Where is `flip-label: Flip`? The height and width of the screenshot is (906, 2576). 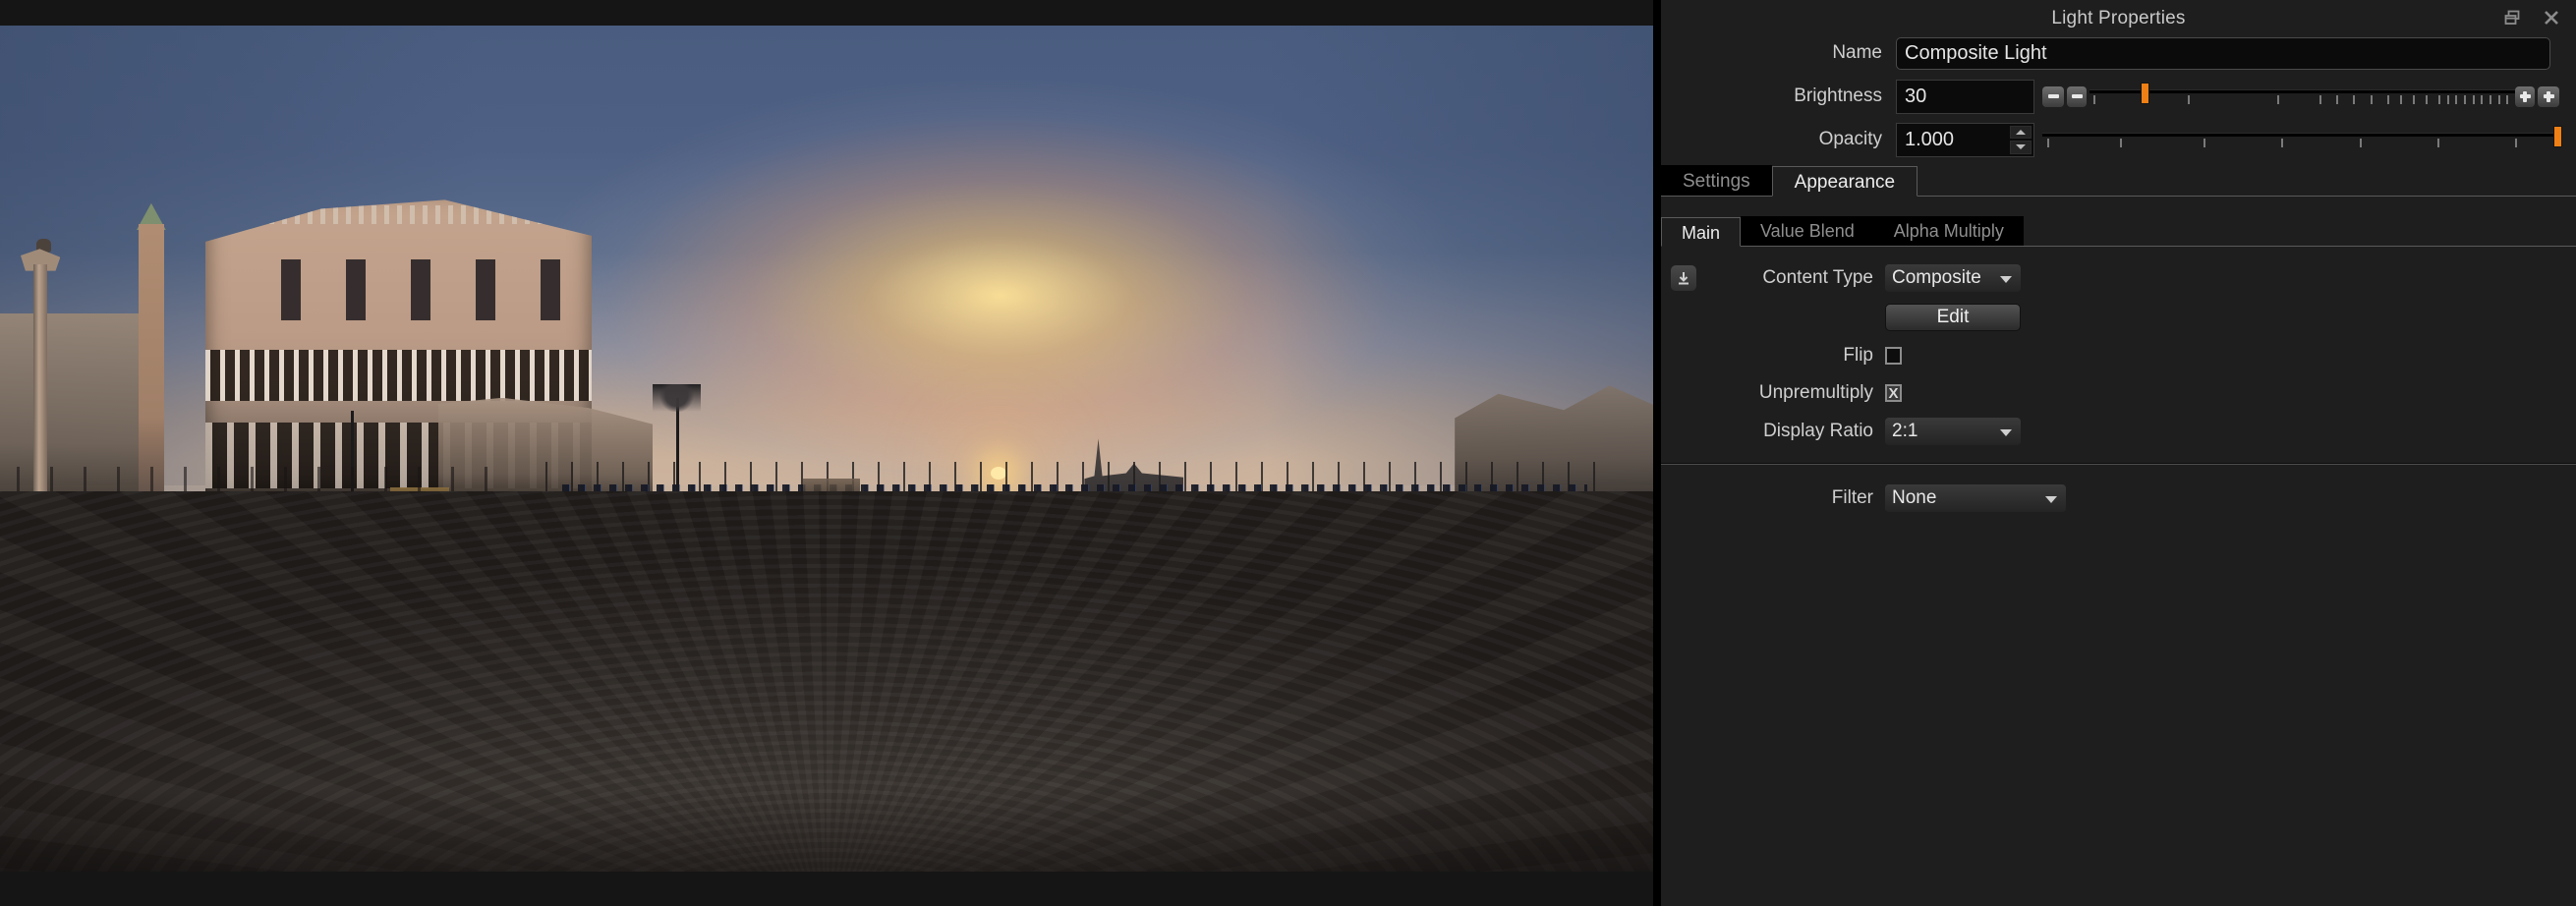
flip-label: Flip is located at coordinates (1858, 356).